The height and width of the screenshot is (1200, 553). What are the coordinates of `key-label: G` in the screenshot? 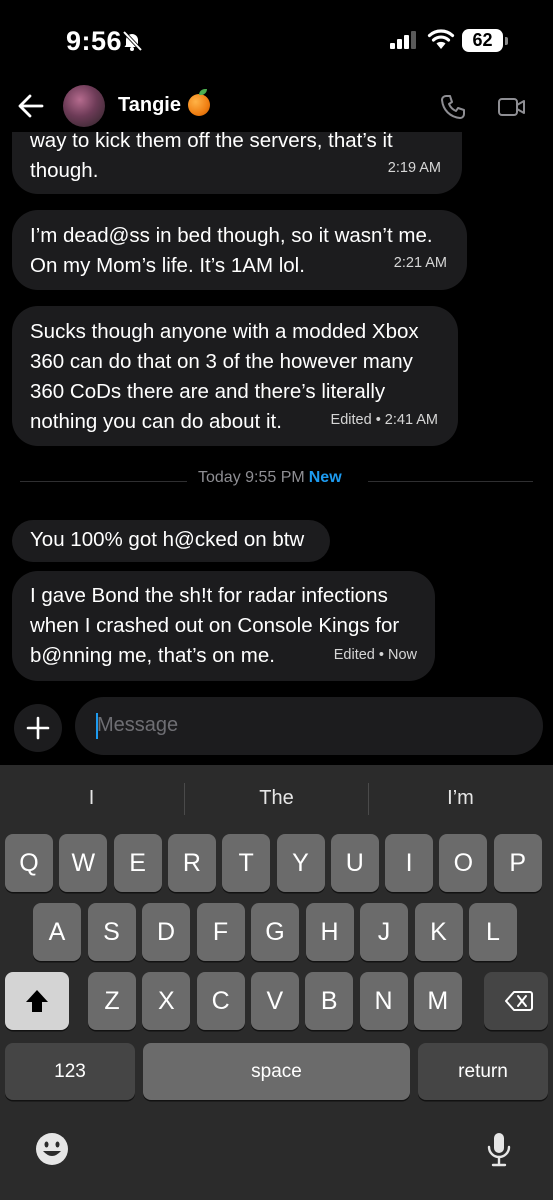 It's located at (275, 932).